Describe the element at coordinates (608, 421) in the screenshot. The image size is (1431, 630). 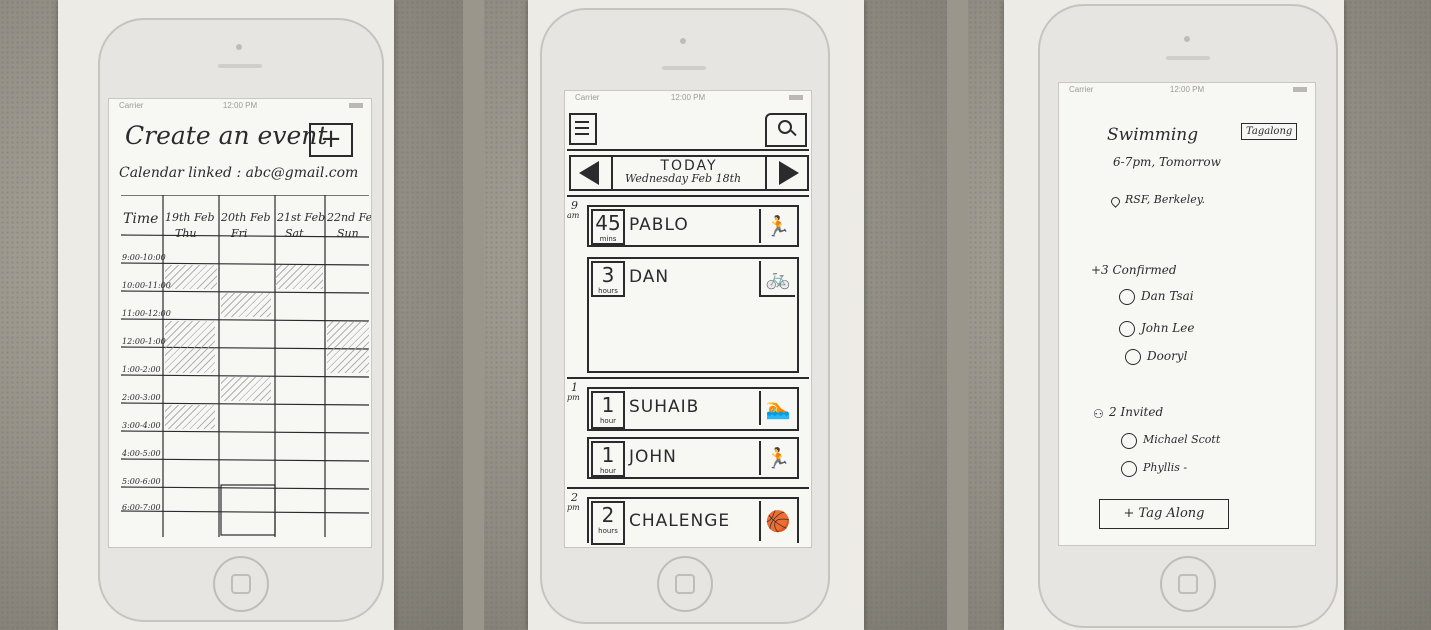
I see `duration-unit: hour` at that location.